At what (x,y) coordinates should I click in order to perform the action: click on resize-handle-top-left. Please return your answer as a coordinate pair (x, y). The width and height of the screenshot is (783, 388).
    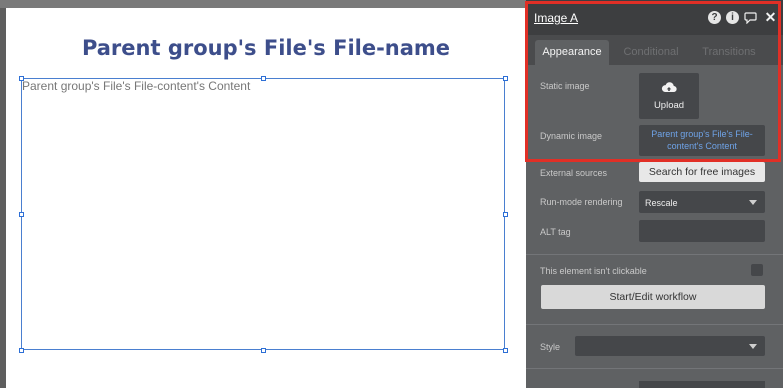
    Looking at the image, I should click on (21, 78).